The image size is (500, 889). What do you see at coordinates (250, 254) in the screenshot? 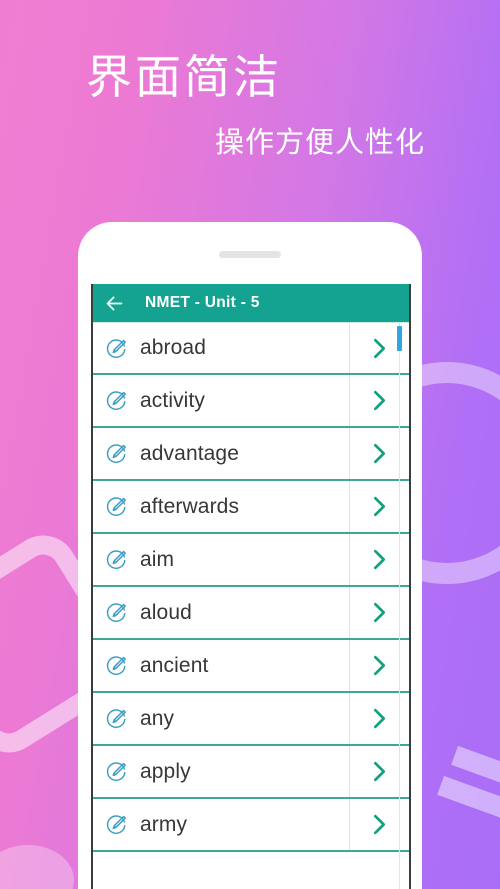
I see `speaker-bar-icon` at bounding box center [250, 254].